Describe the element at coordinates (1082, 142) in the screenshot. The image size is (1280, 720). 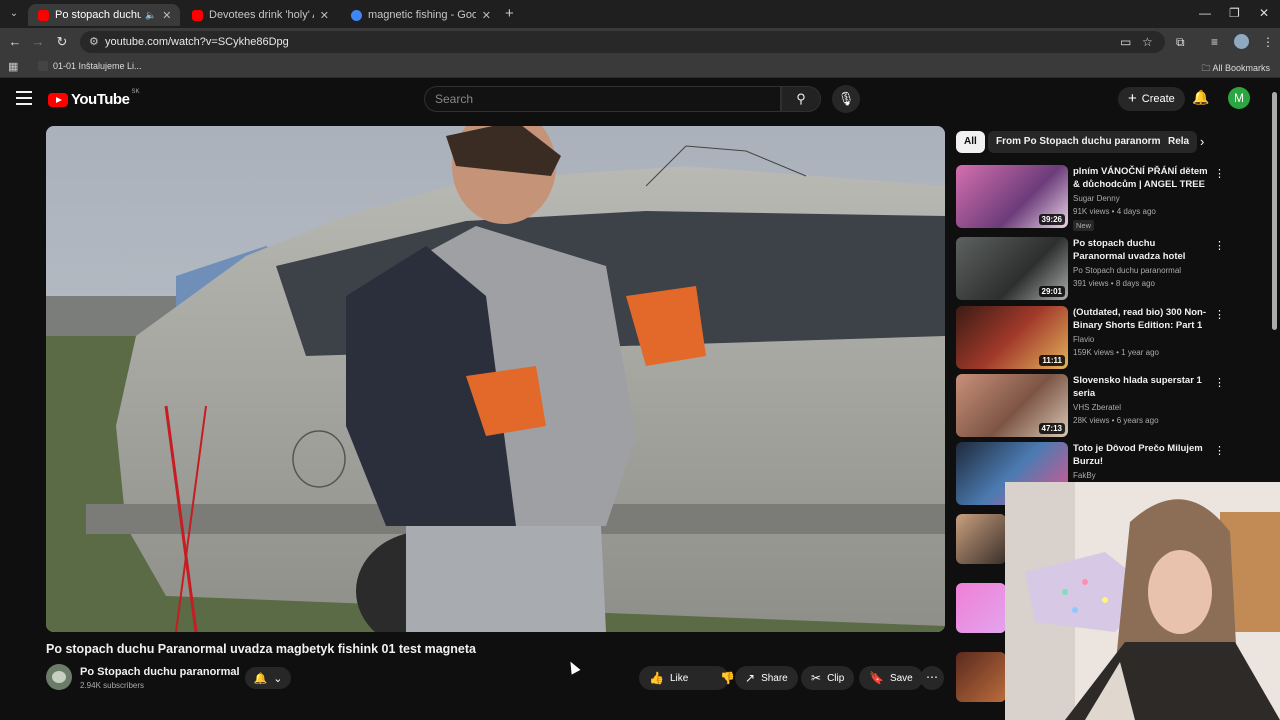
I see `chip-from-channel: From Po Stopach duchu paranormal` at that location.